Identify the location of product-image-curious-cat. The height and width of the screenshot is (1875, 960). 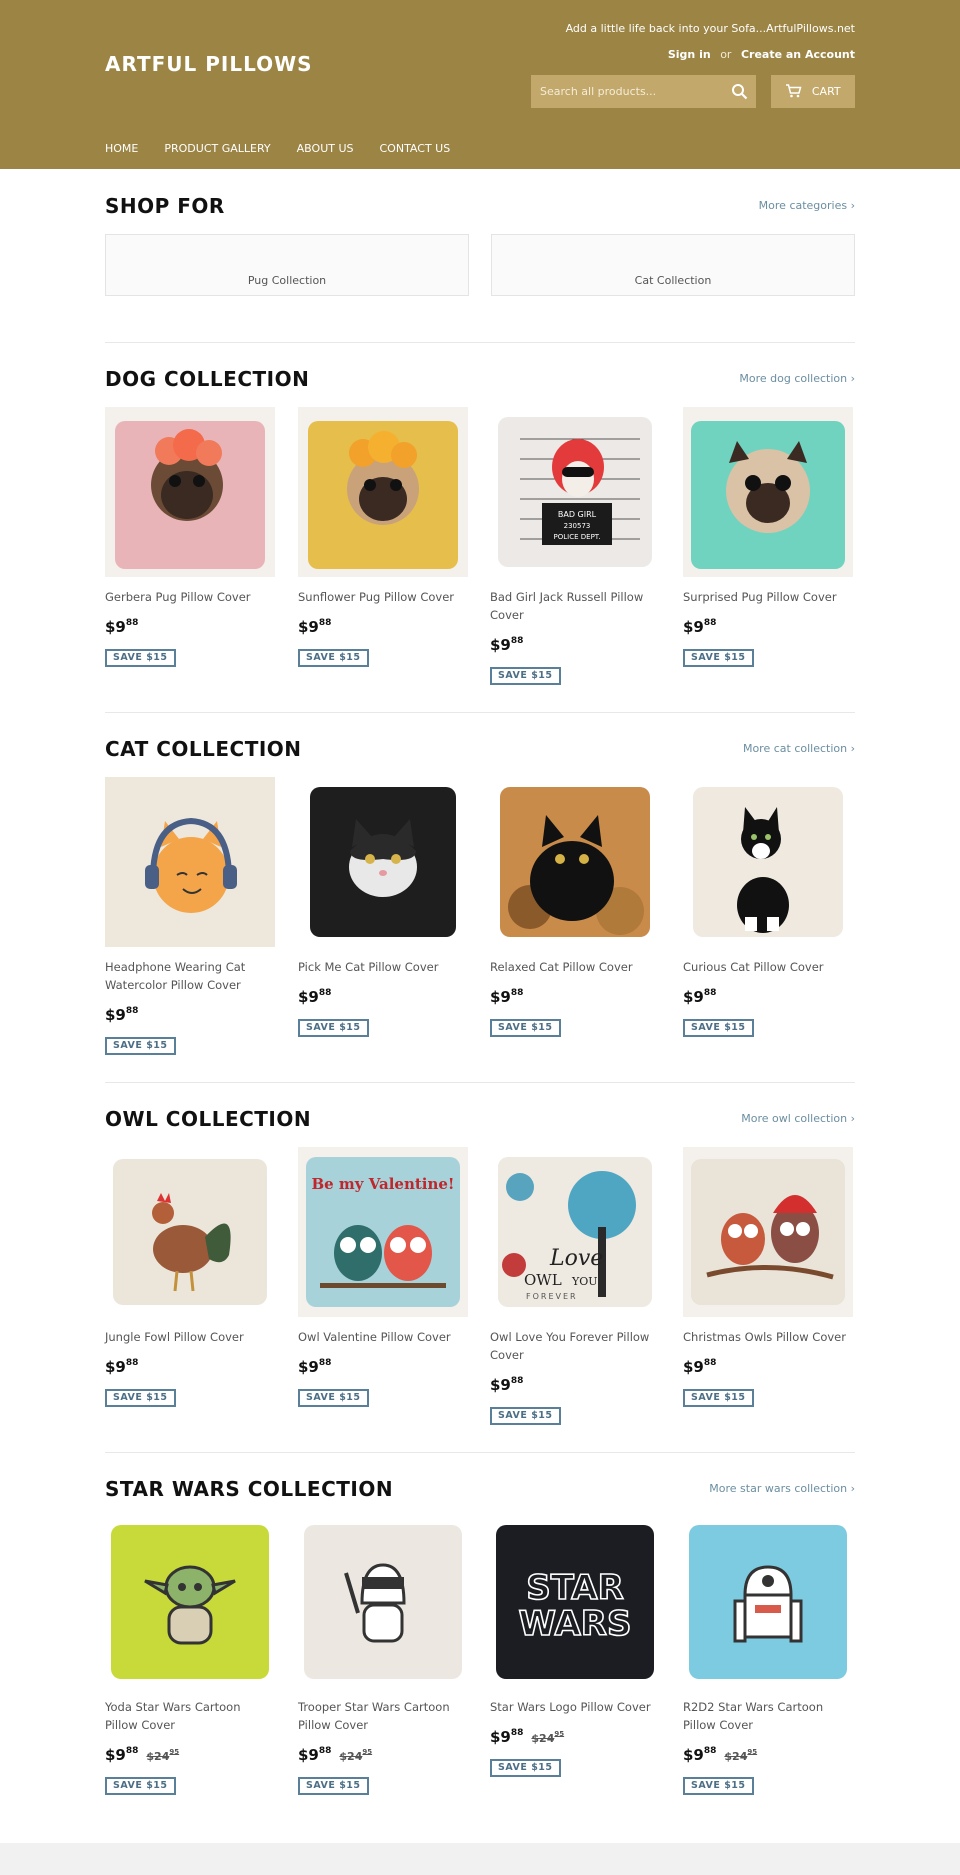
(768, 862).